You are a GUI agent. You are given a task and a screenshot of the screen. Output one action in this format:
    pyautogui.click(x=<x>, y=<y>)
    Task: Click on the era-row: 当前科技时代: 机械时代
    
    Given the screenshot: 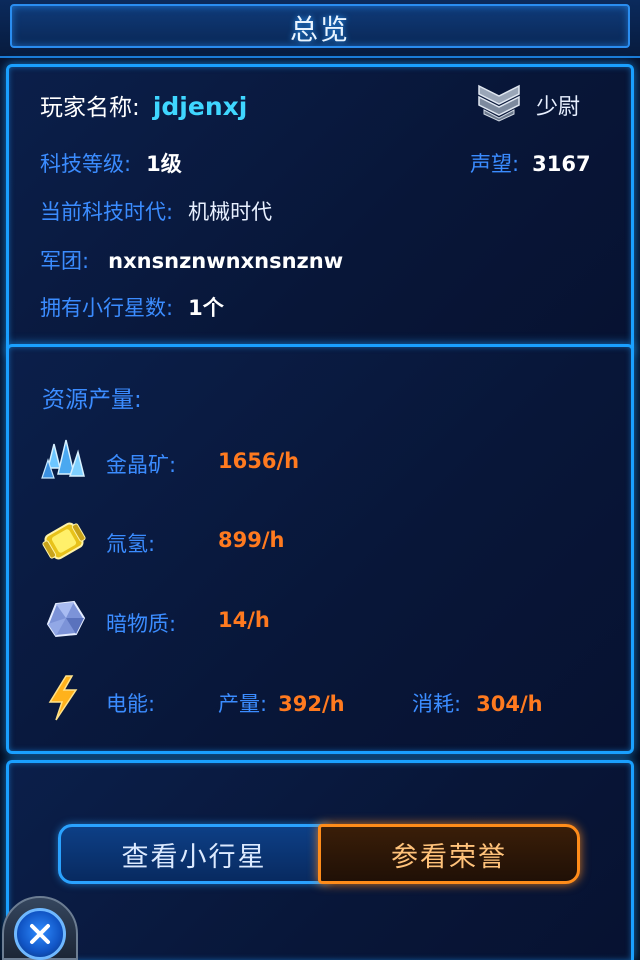 What is the action you would take?
    pyautogui.click(x=156, y=211)
    